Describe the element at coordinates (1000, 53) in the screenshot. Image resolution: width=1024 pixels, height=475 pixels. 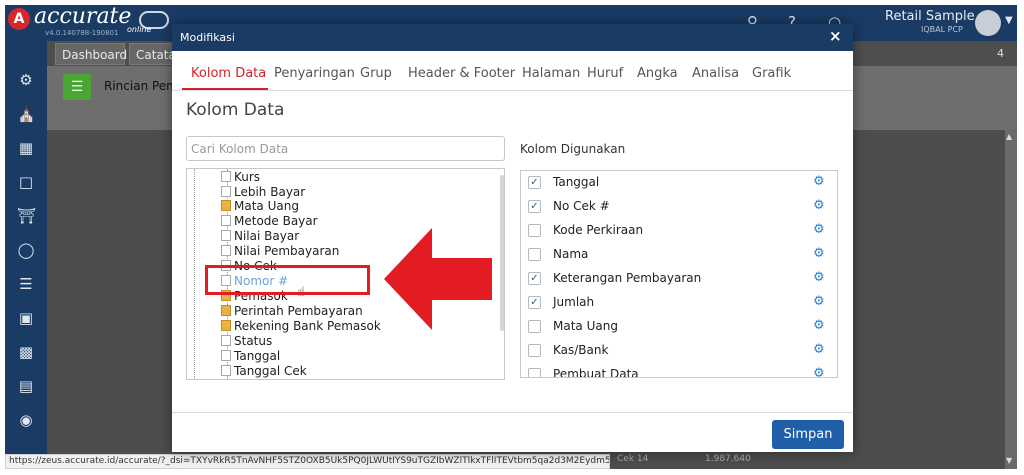
I see `tab-count: 4` at that location.